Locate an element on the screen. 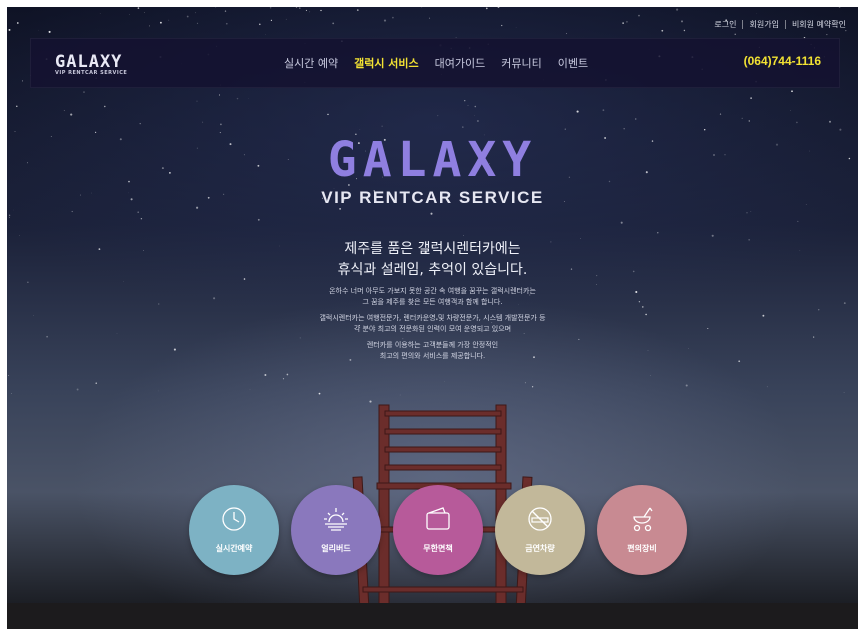  logo: GALAXY is located at coordinates (88, 62).